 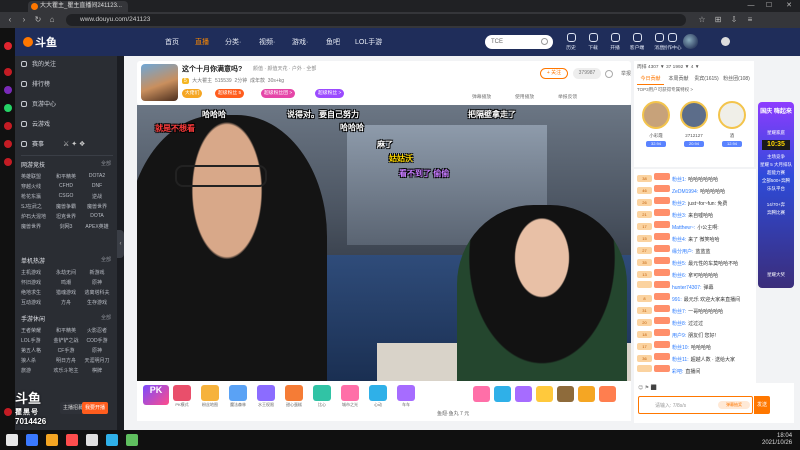 I want to click on menu-following: 我的关注, so click(x=68, y=65).